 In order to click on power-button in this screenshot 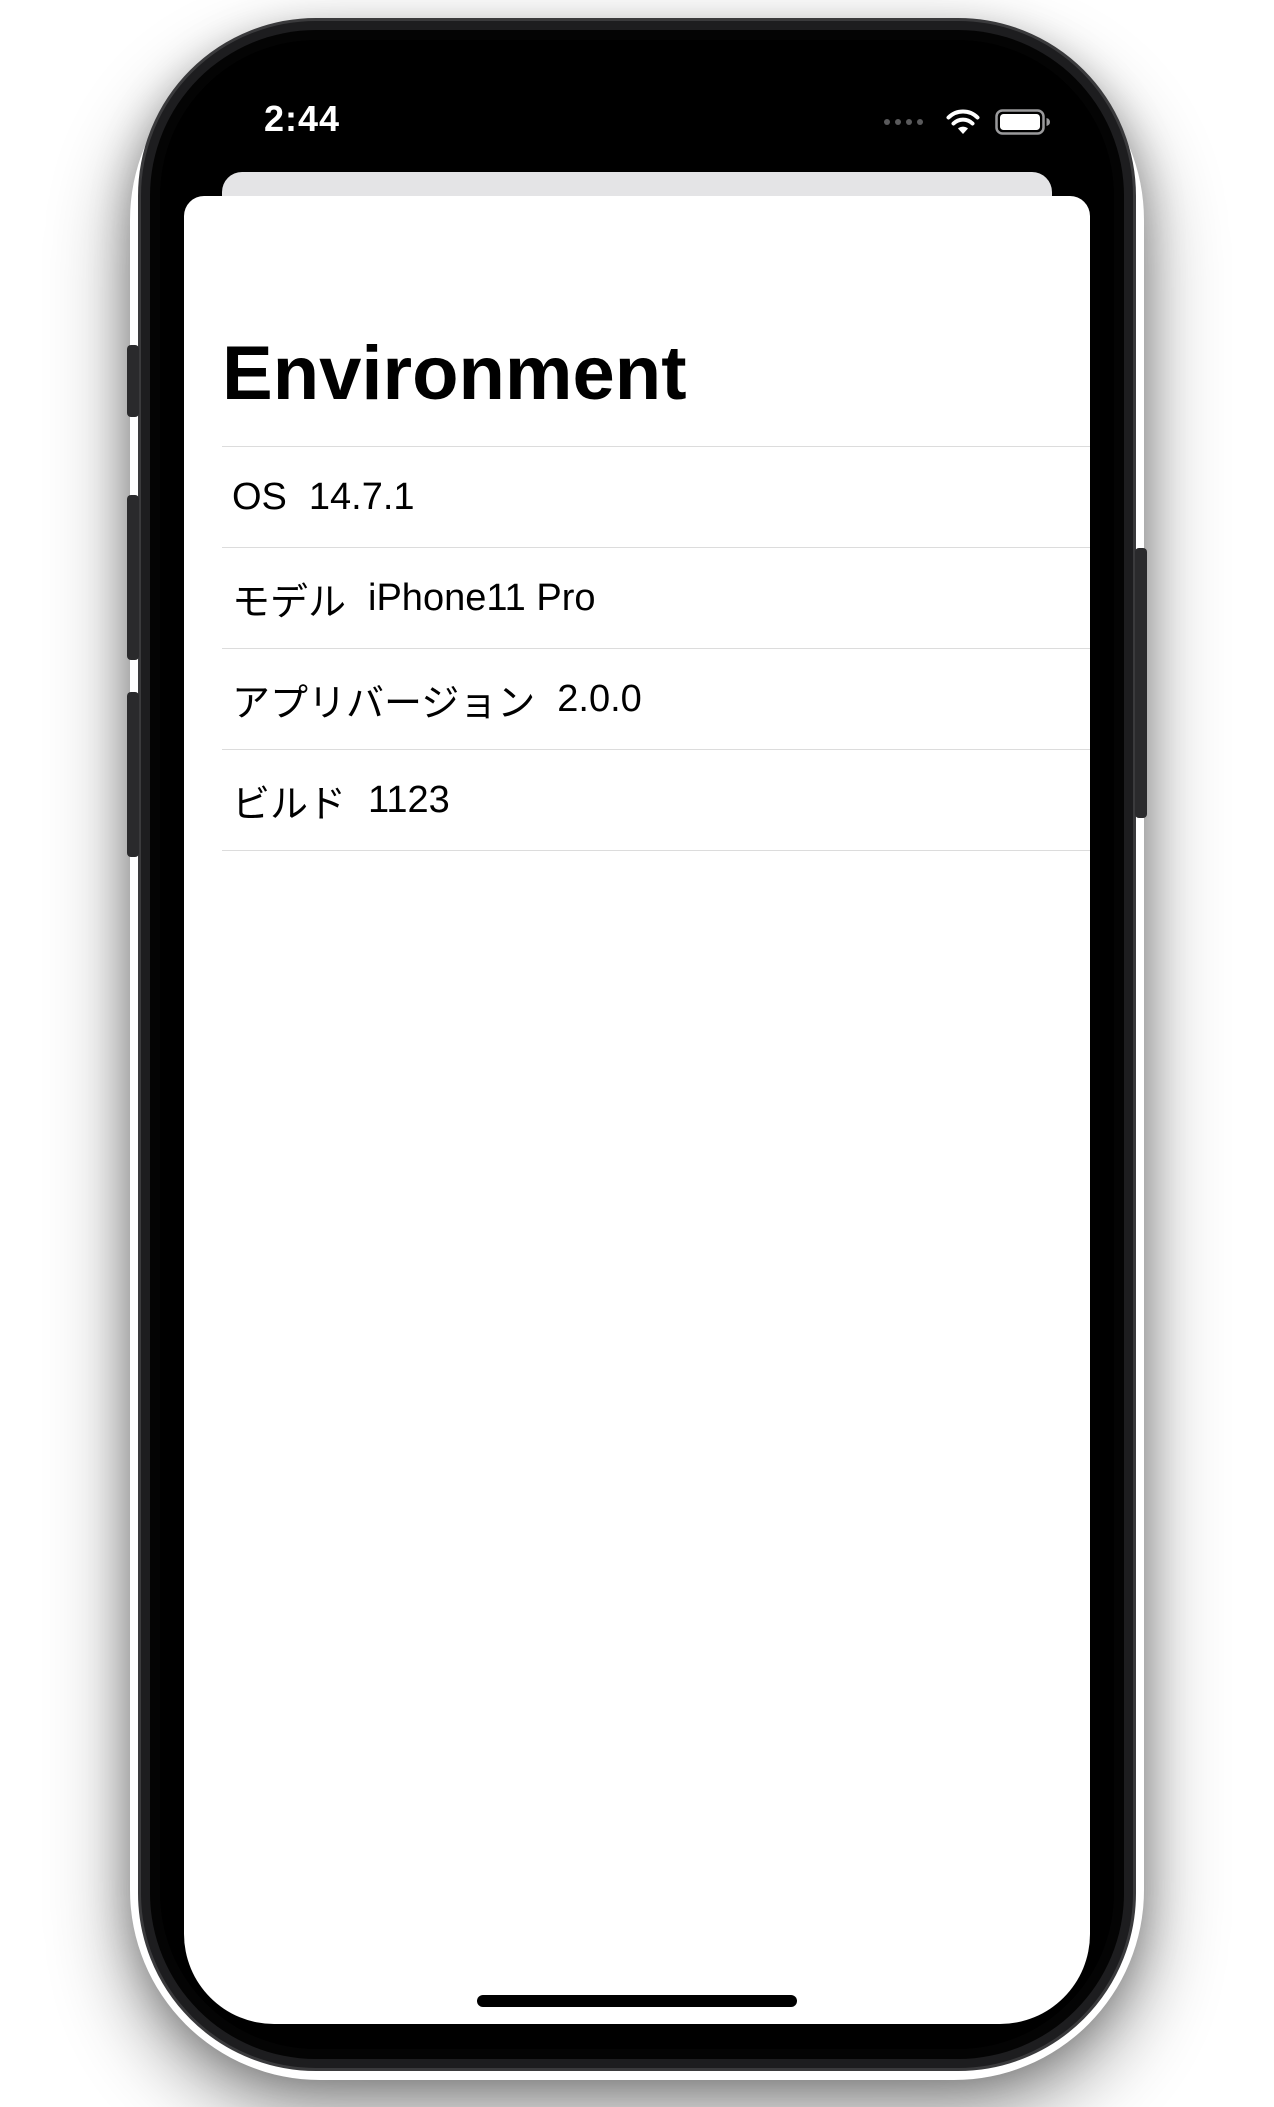, I will do `click(1141, 683)`.